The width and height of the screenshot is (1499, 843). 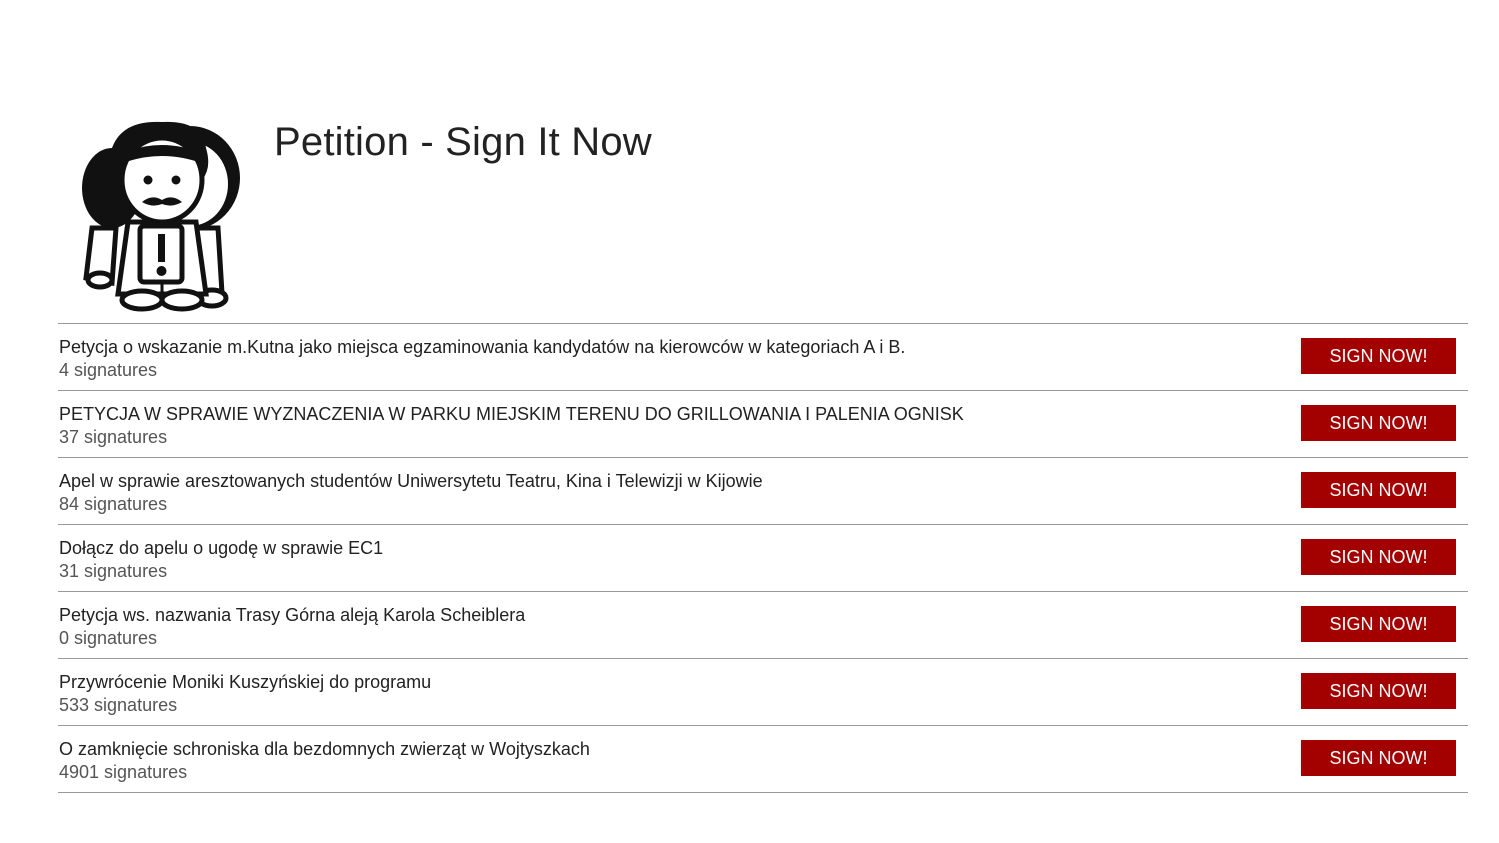 What do you see at coordinates (463, 142) in the screenshot?
I see `page-title: Petition - Sign It Now` at bounding box center [463, 142].